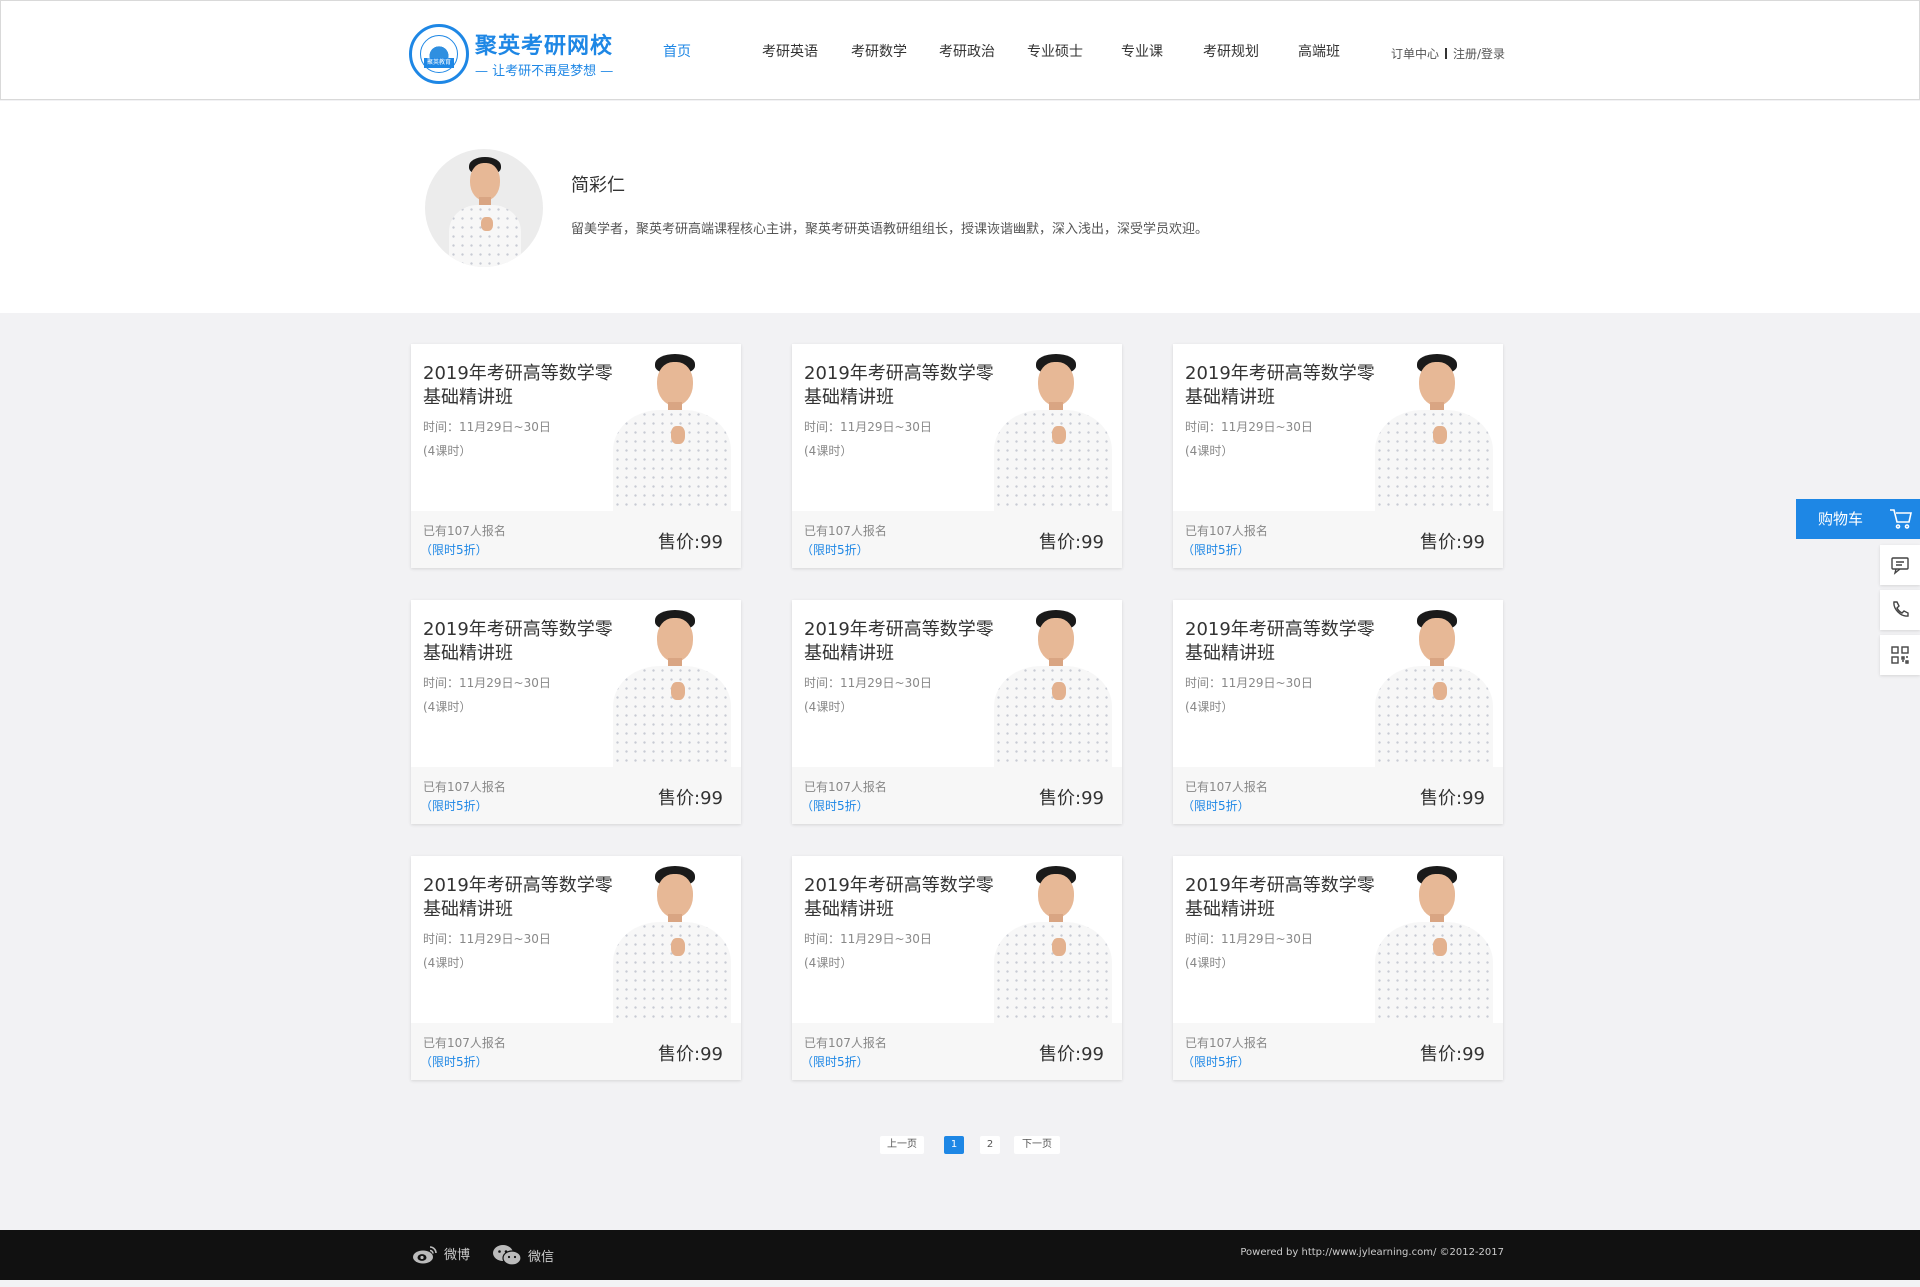 The image size is (1920, 1287). Describe the element at coordinates (990, 1145) in the screenshot. I see `page-2-button: 2` at that location.